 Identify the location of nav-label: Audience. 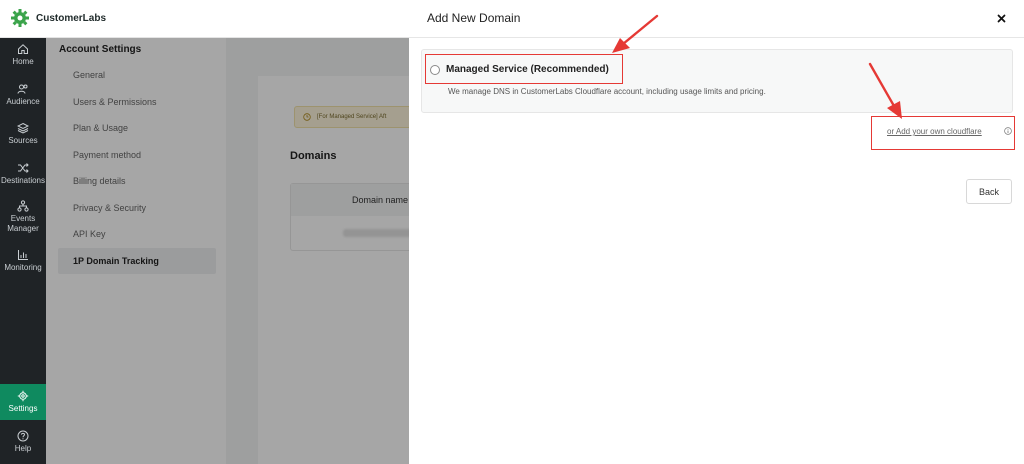
(23, 101).